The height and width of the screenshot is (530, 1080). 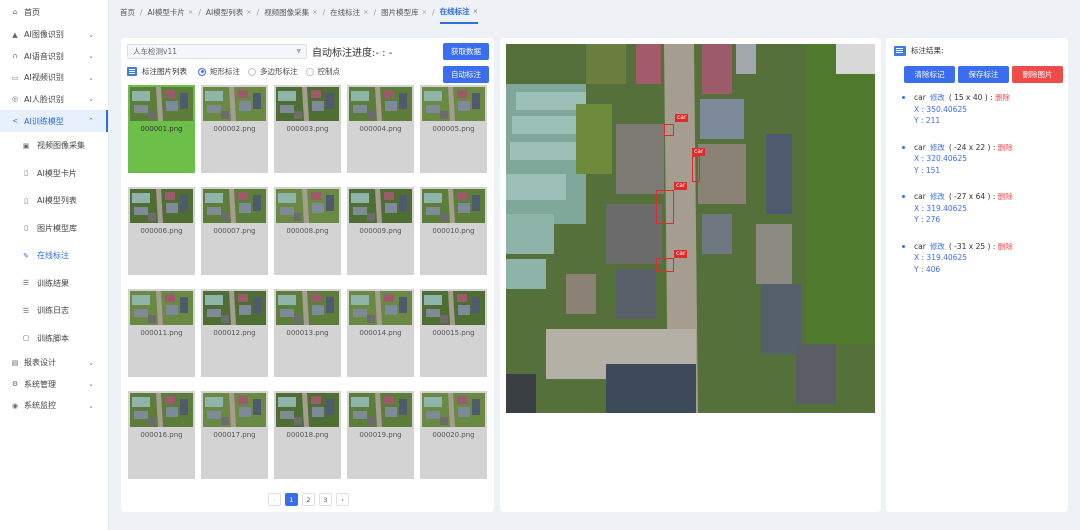 I want to click on thumbnail-image, so click(x=161, y=206).